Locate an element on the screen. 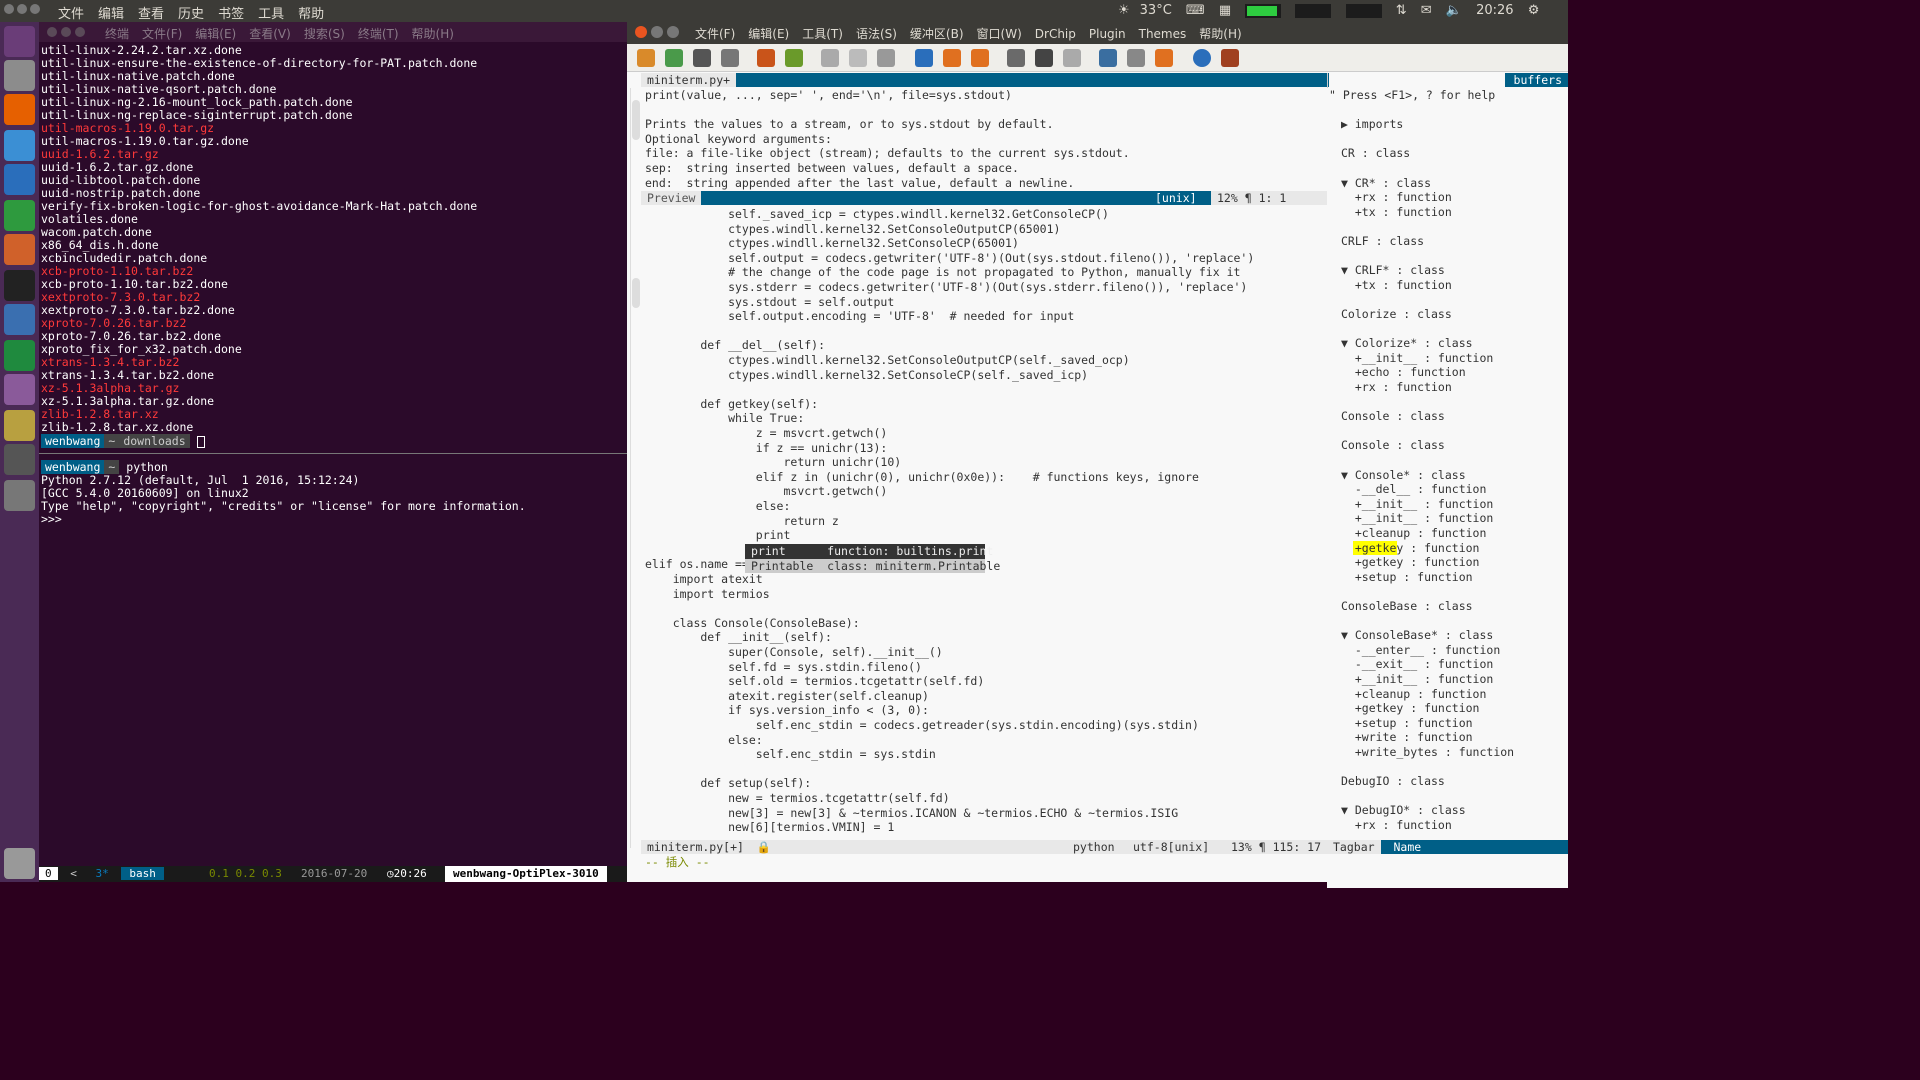 Image resolution: width=1920 pixels, height=1080 pixels. gvim-window-controls is located at coordinates (657, 33).